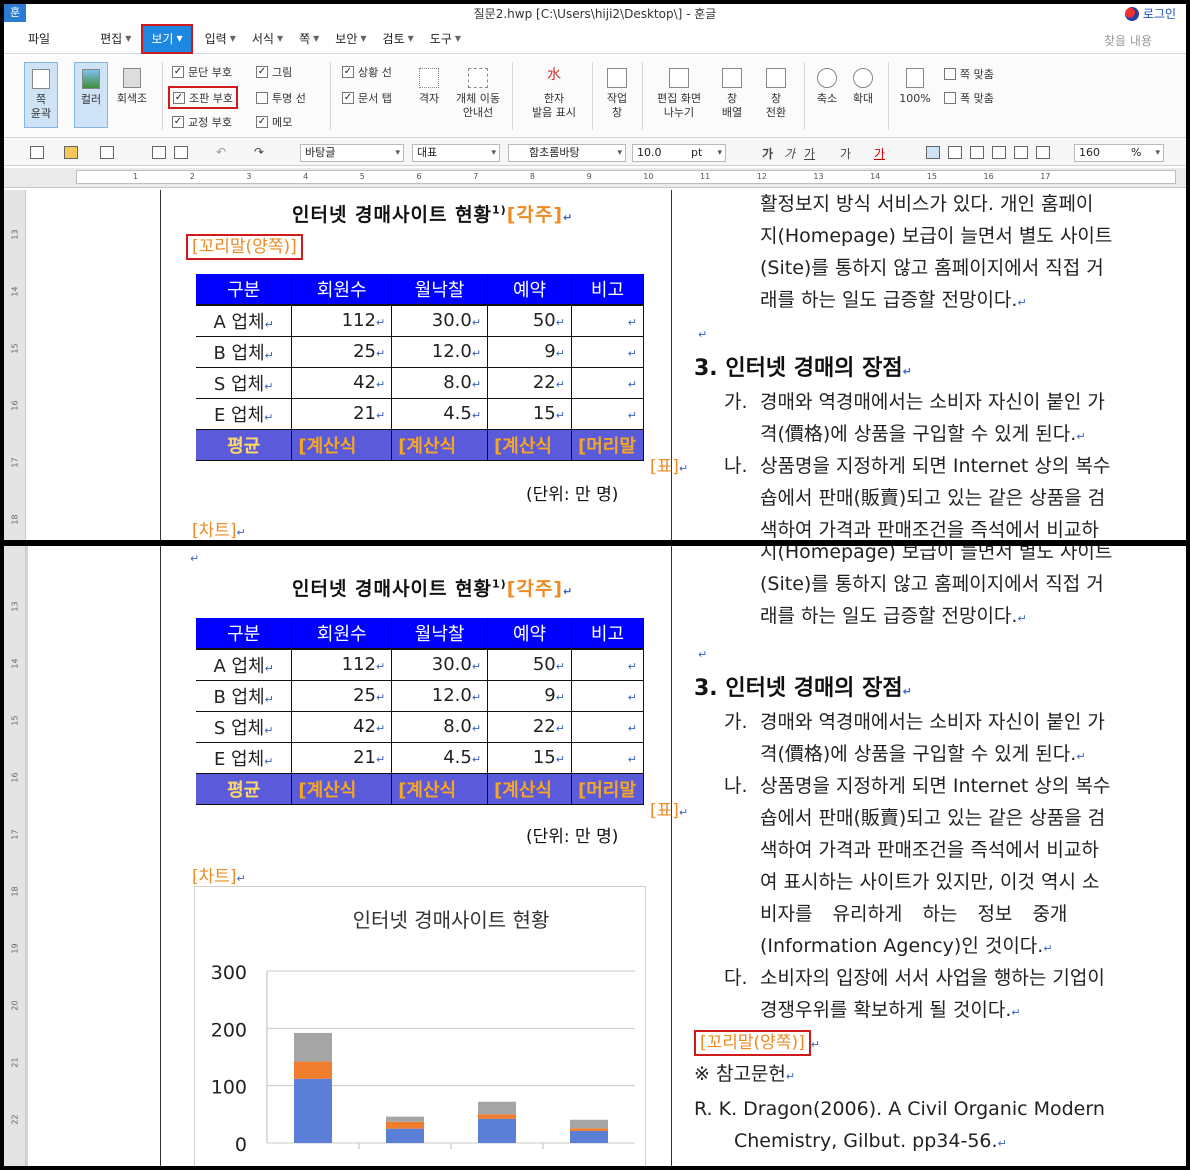 Image resolution: width=1190 pixels, height=1170 pixels. I want to click on object-move-guide-button: 개체 이동 안내선, so click(478, 94).